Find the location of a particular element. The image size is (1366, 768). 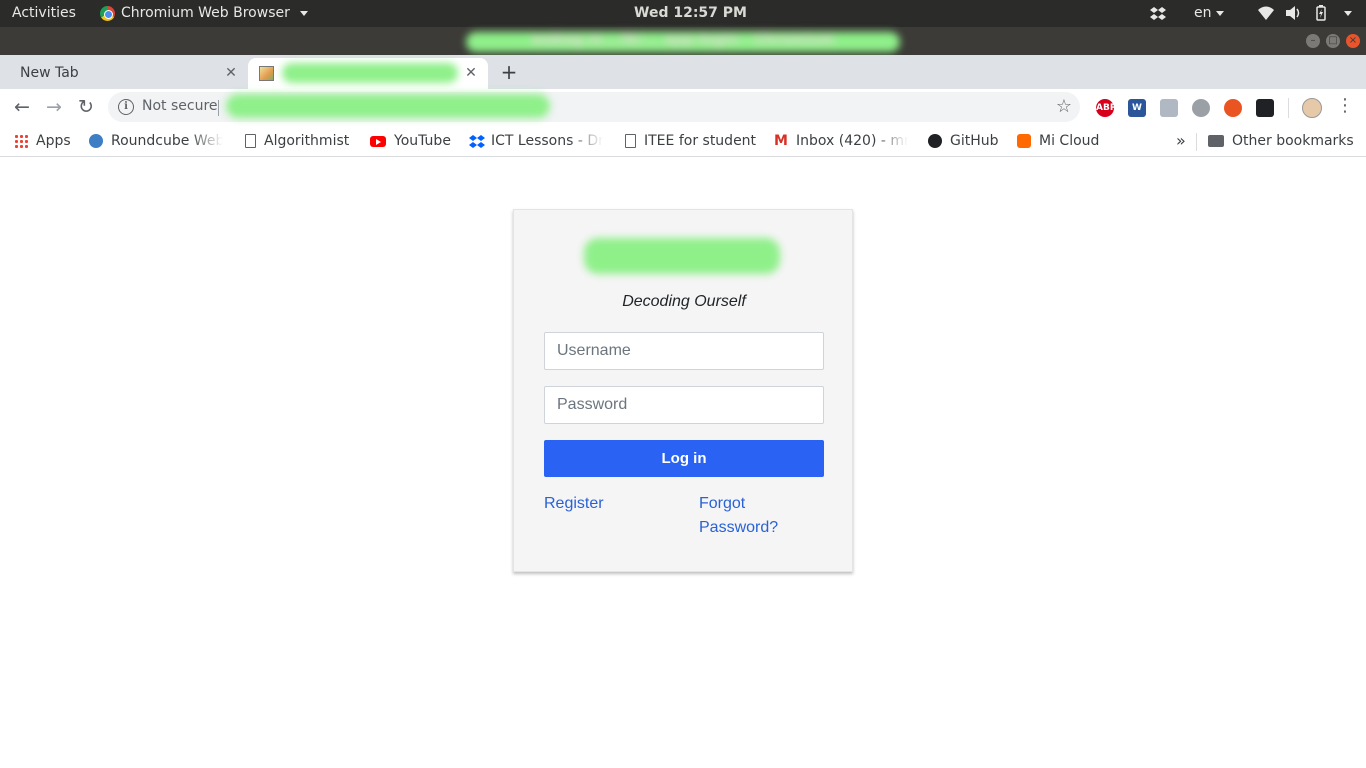

battery-icon is located at coordinates (1321, 15).